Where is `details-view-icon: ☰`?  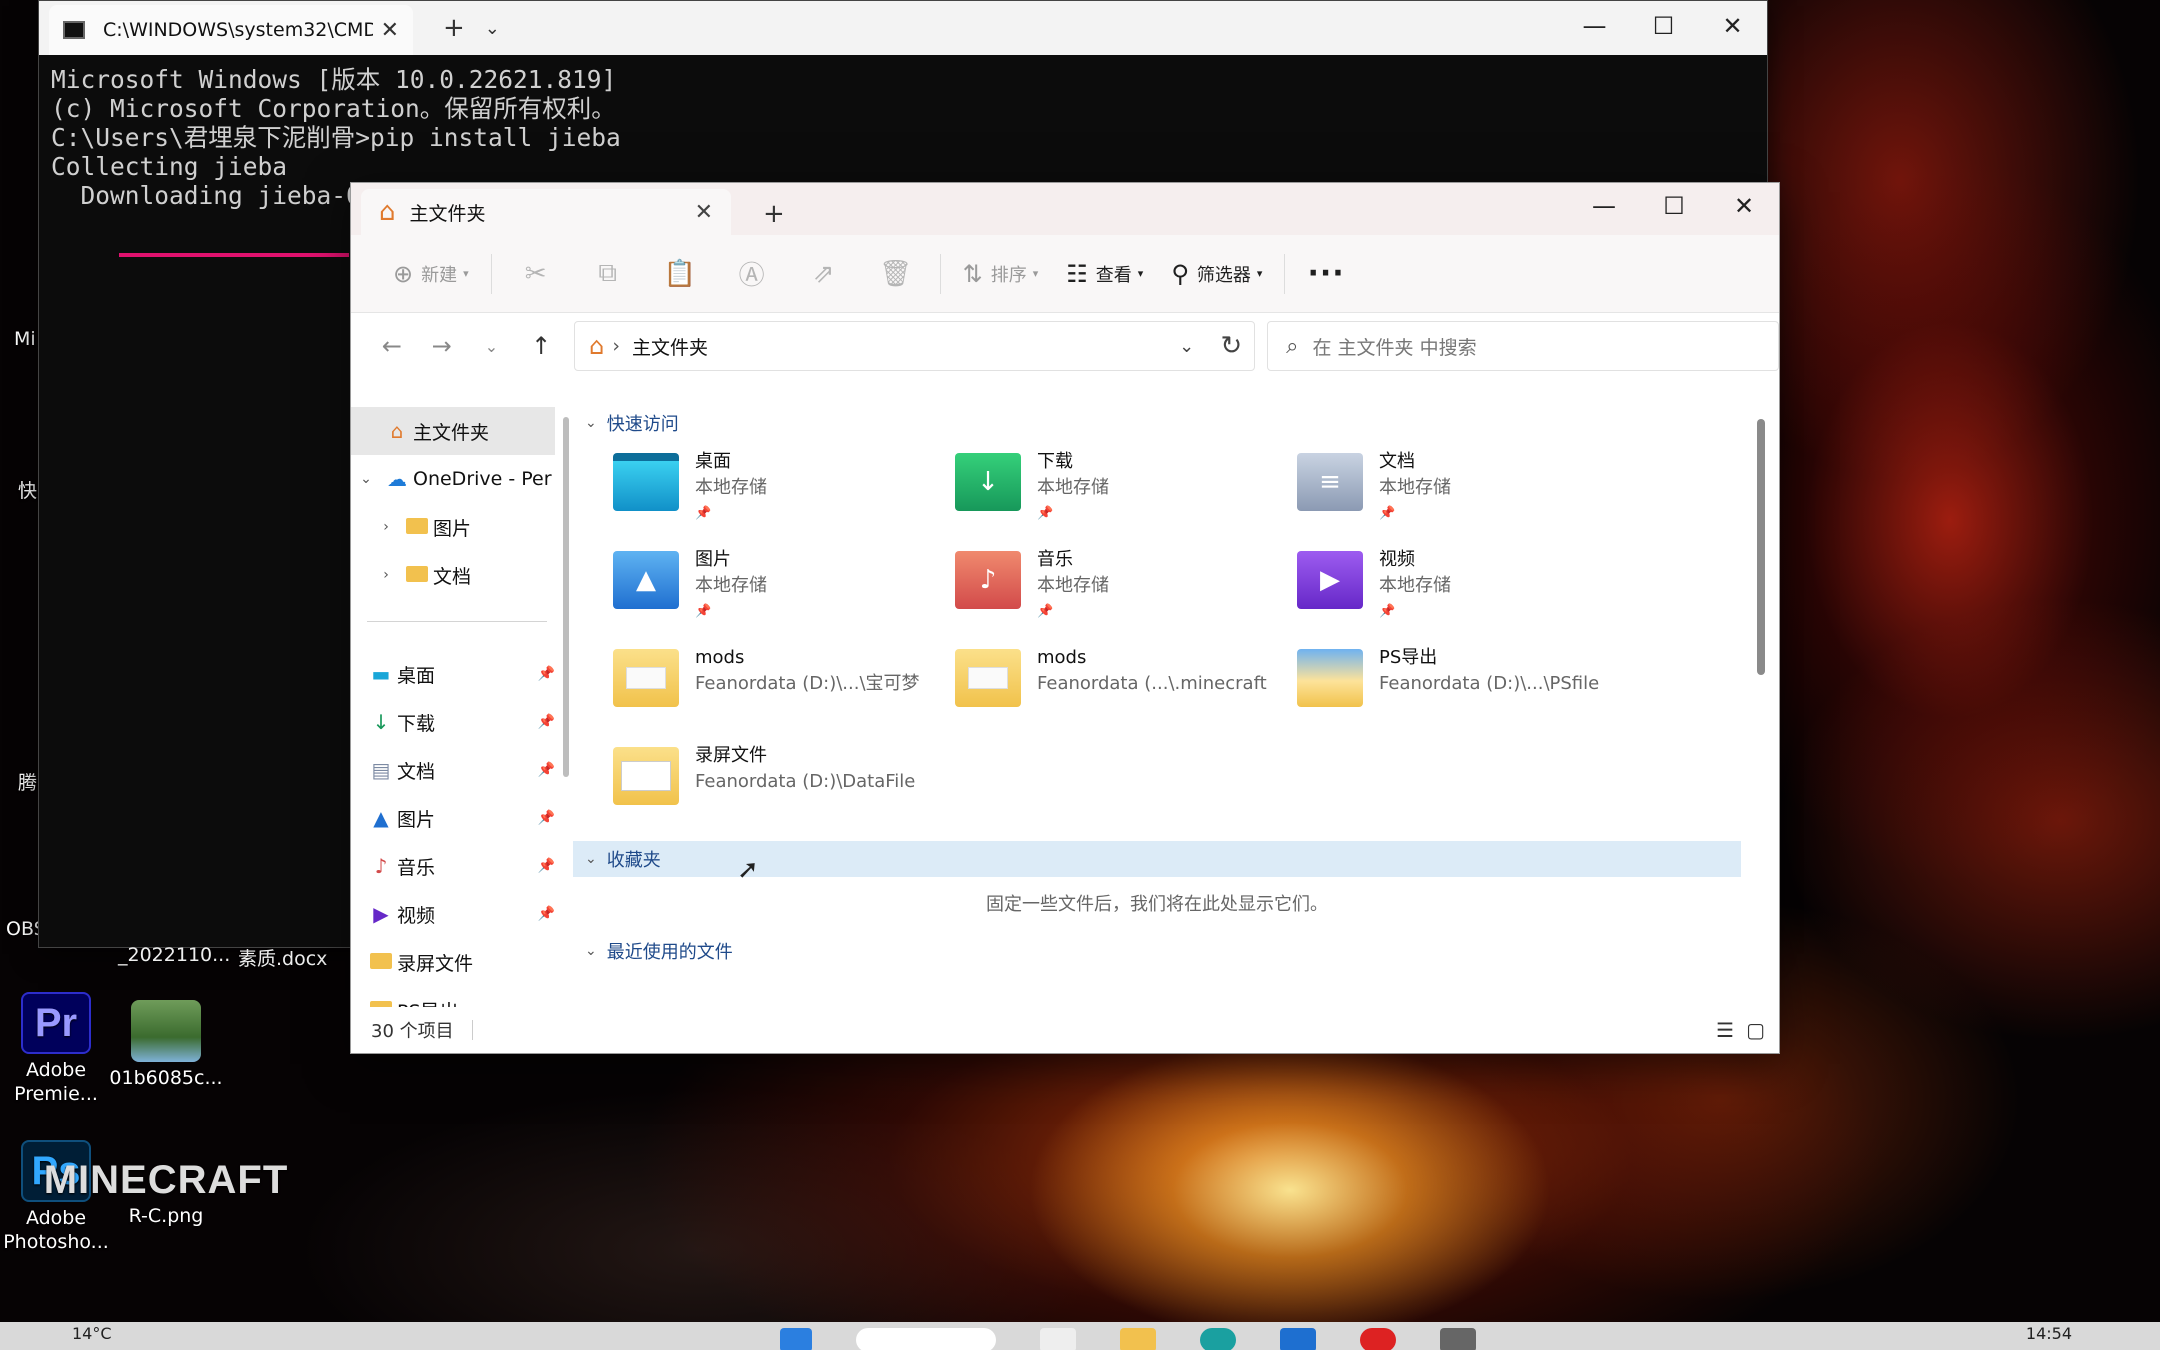 details-view-icon: ☰ is located at coordinates (1725, 1030).